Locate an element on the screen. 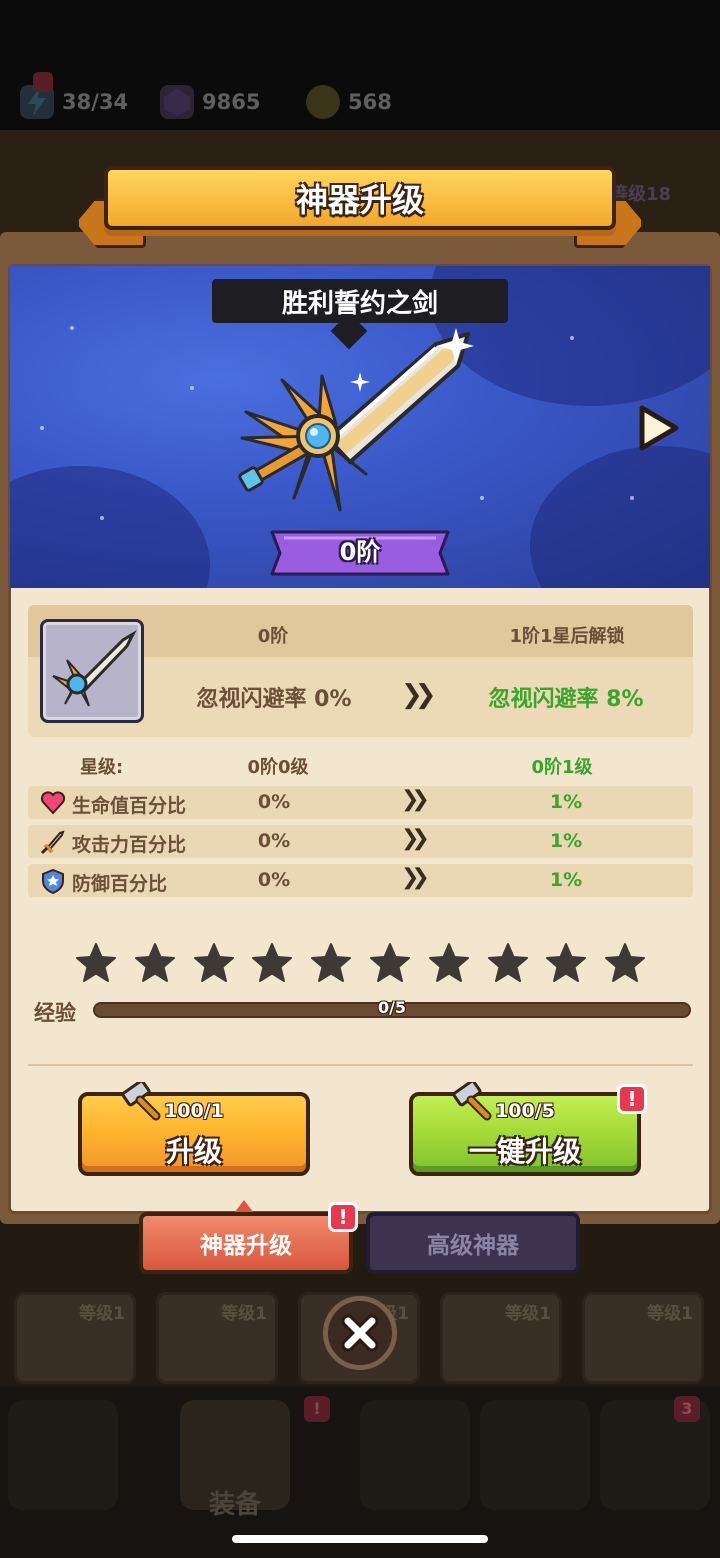  unlock-condition-label: 1阶1星后解锁 is located at coordinates (567, 636).